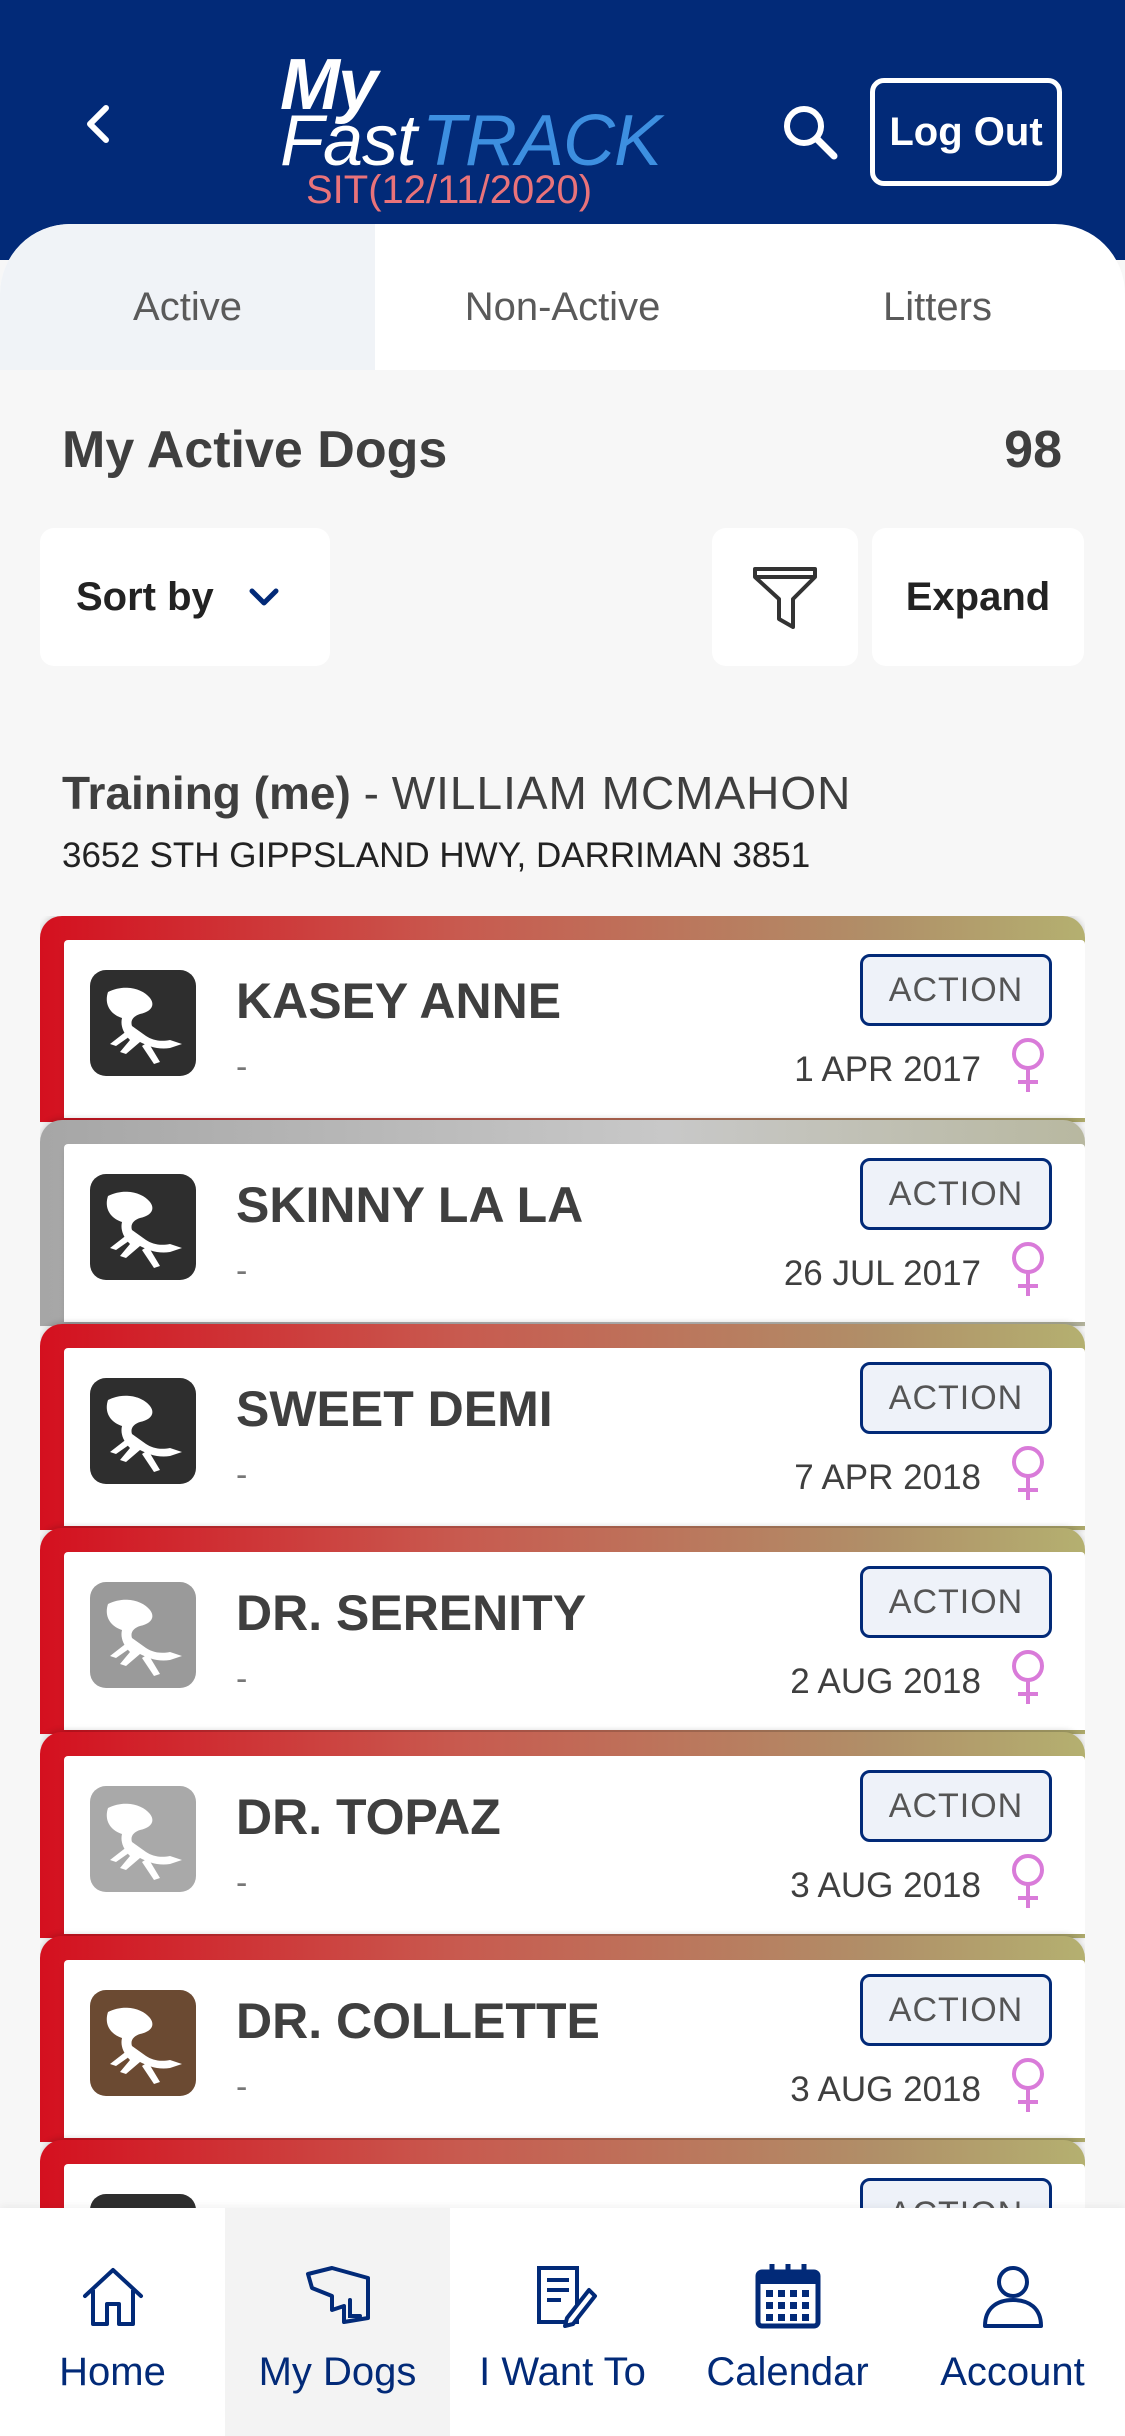 This screenshot has width=1125, height=2436. I want to click on nav-account-label: Account, so click(1012, 2372).